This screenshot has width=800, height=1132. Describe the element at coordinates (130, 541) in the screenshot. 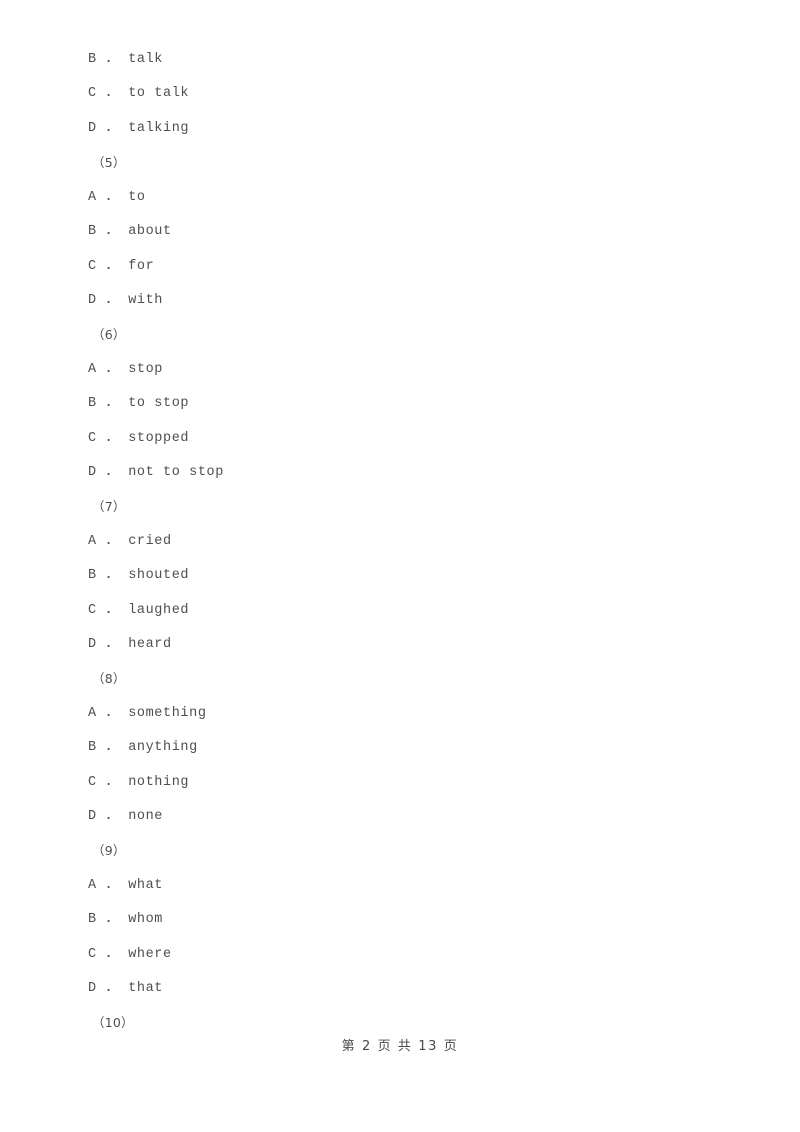

I see `answer-option: A ． cried` at that location.